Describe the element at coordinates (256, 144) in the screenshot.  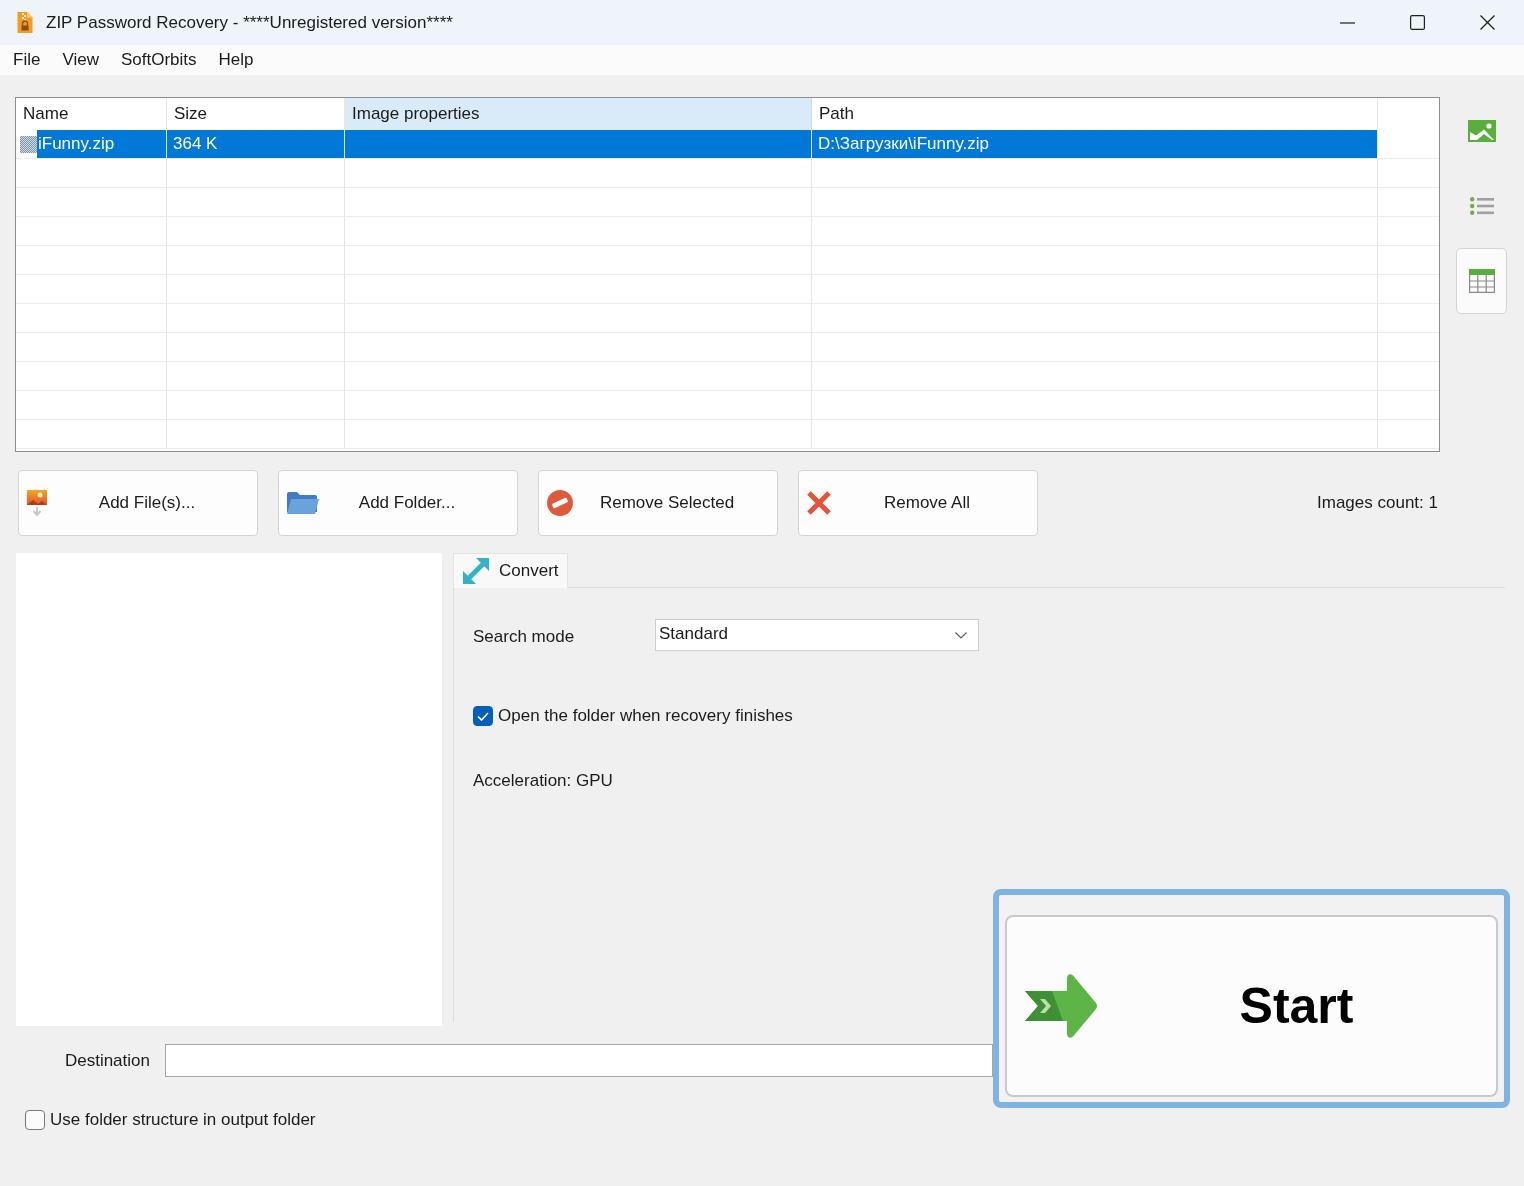
I see `table-cell: 364 K` at that location.